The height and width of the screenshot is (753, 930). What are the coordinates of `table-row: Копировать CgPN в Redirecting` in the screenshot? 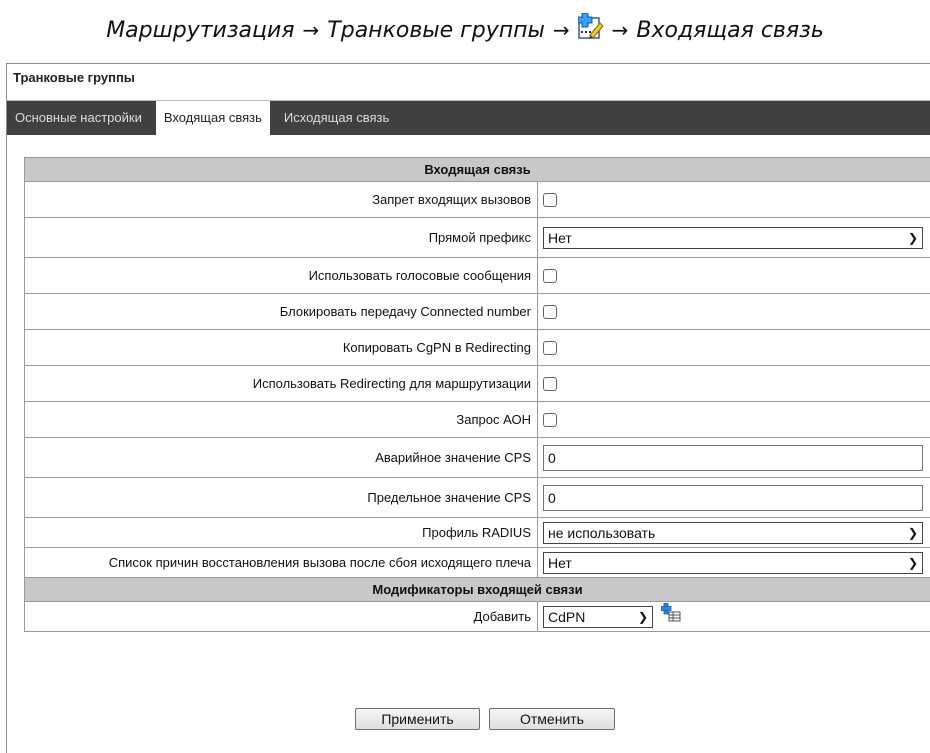 It's located at (477, 348).